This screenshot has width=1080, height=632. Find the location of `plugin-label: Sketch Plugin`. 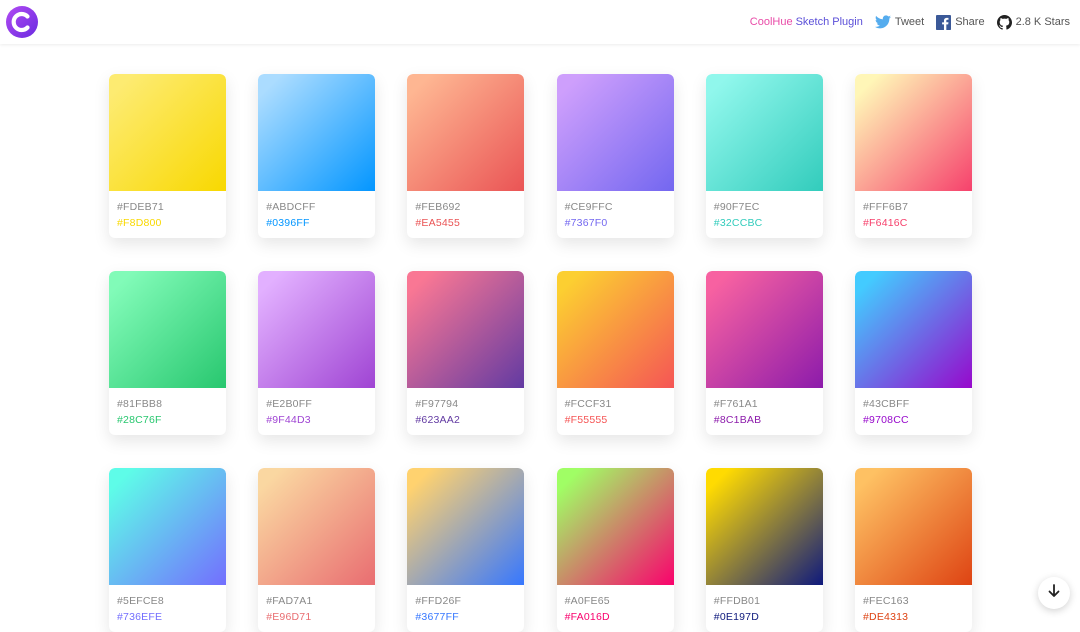

plugin-label: Sketch Plugin is located at coordinates (829, 22).